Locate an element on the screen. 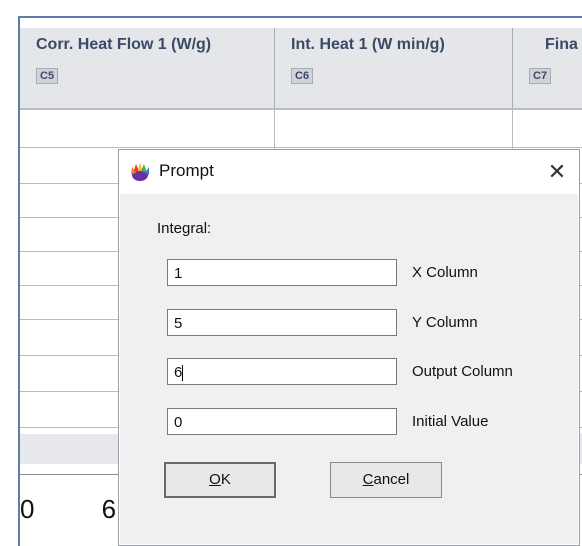 This screenshot has height=546, width=582. column-header-c7: Fina C7 is located at coordinates (547, 68).